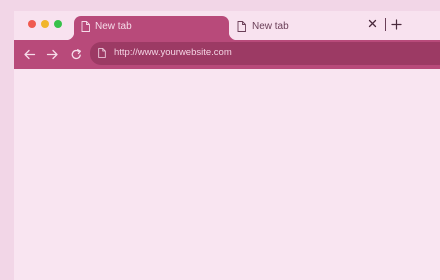 This screenshot has width=440, height=280. Describe the element at coordinates (265, 53) in the screenshot. I see `address-bar: http://www.yourwebsite.com` at that location.